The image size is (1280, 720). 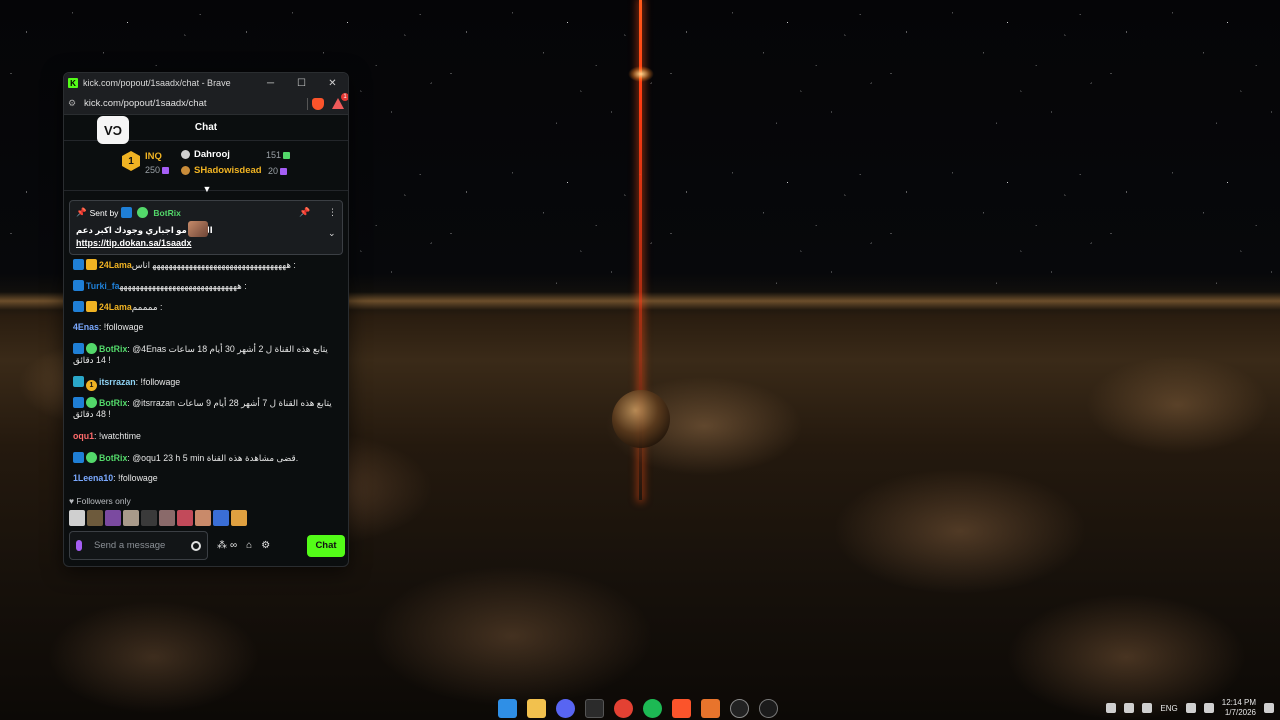 I want to click on clock-time: 12:14 PM, so click(x=1238, y=702).